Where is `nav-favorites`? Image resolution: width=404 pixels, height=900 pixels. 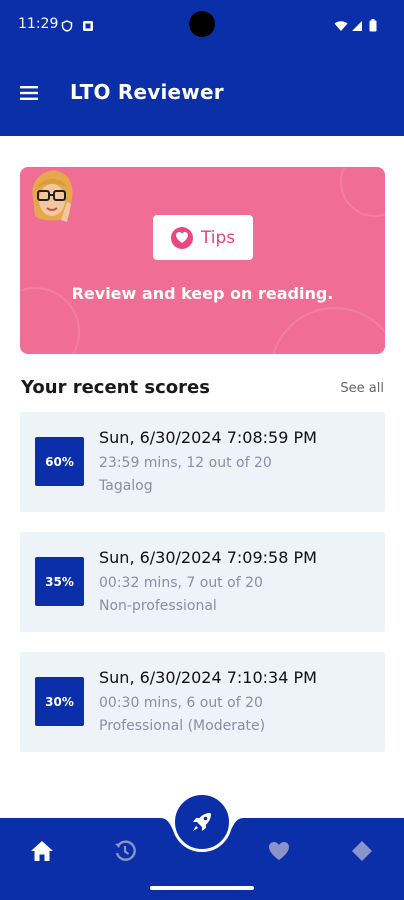 nav-favorites is located at coordinates (279, 851).